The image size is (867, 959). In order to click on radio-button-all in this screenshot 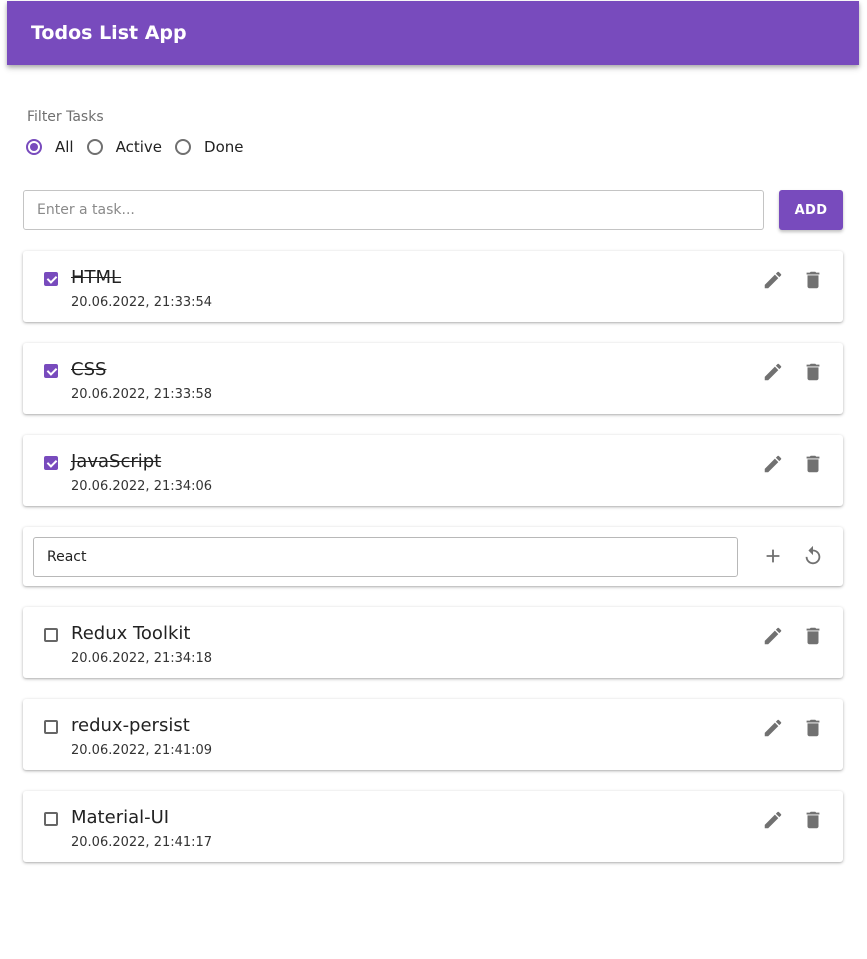, I will do `click(34, 147)`.